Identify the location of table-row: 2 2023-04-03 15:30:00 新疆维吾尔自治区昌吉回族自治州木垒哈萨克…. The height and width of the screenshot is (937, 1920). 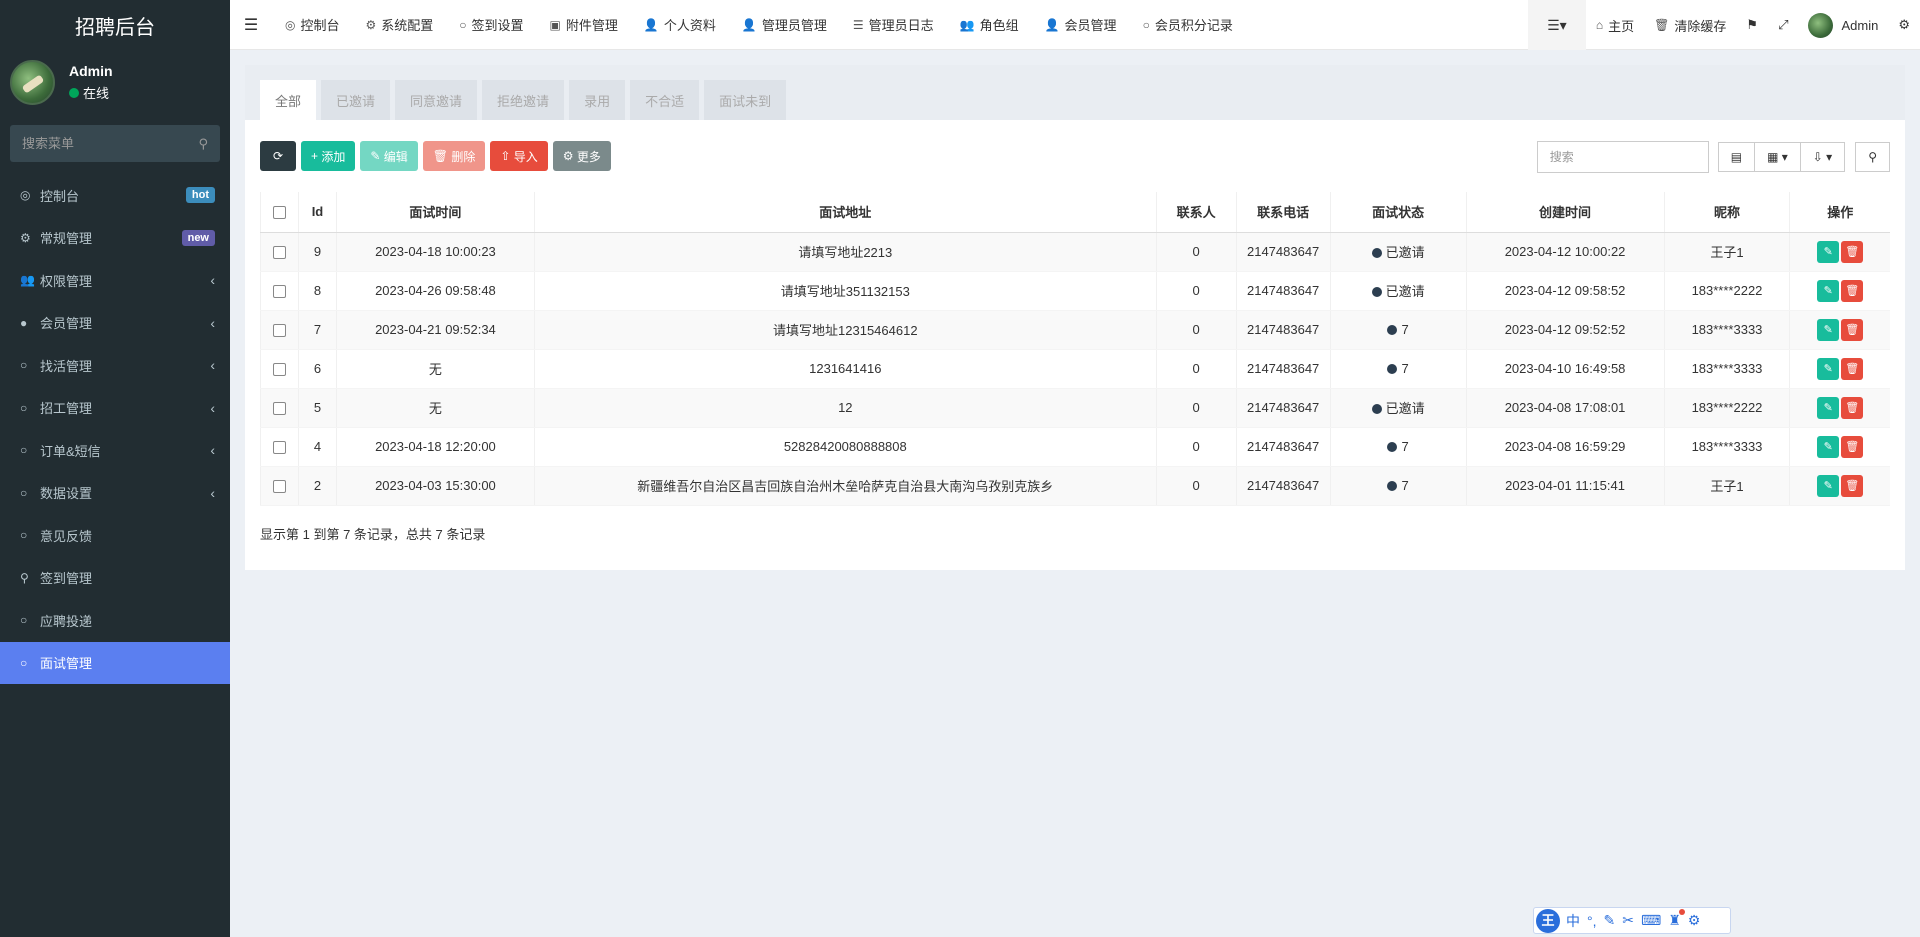
(1075, 486).